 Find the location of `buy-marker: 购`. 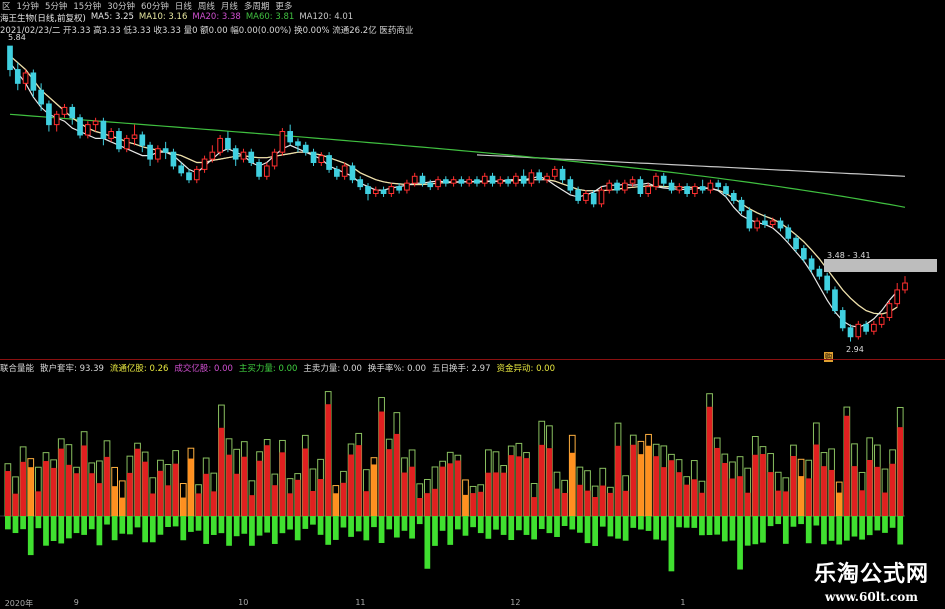

buy-marker: 购 is located at coordinates (828, 357).